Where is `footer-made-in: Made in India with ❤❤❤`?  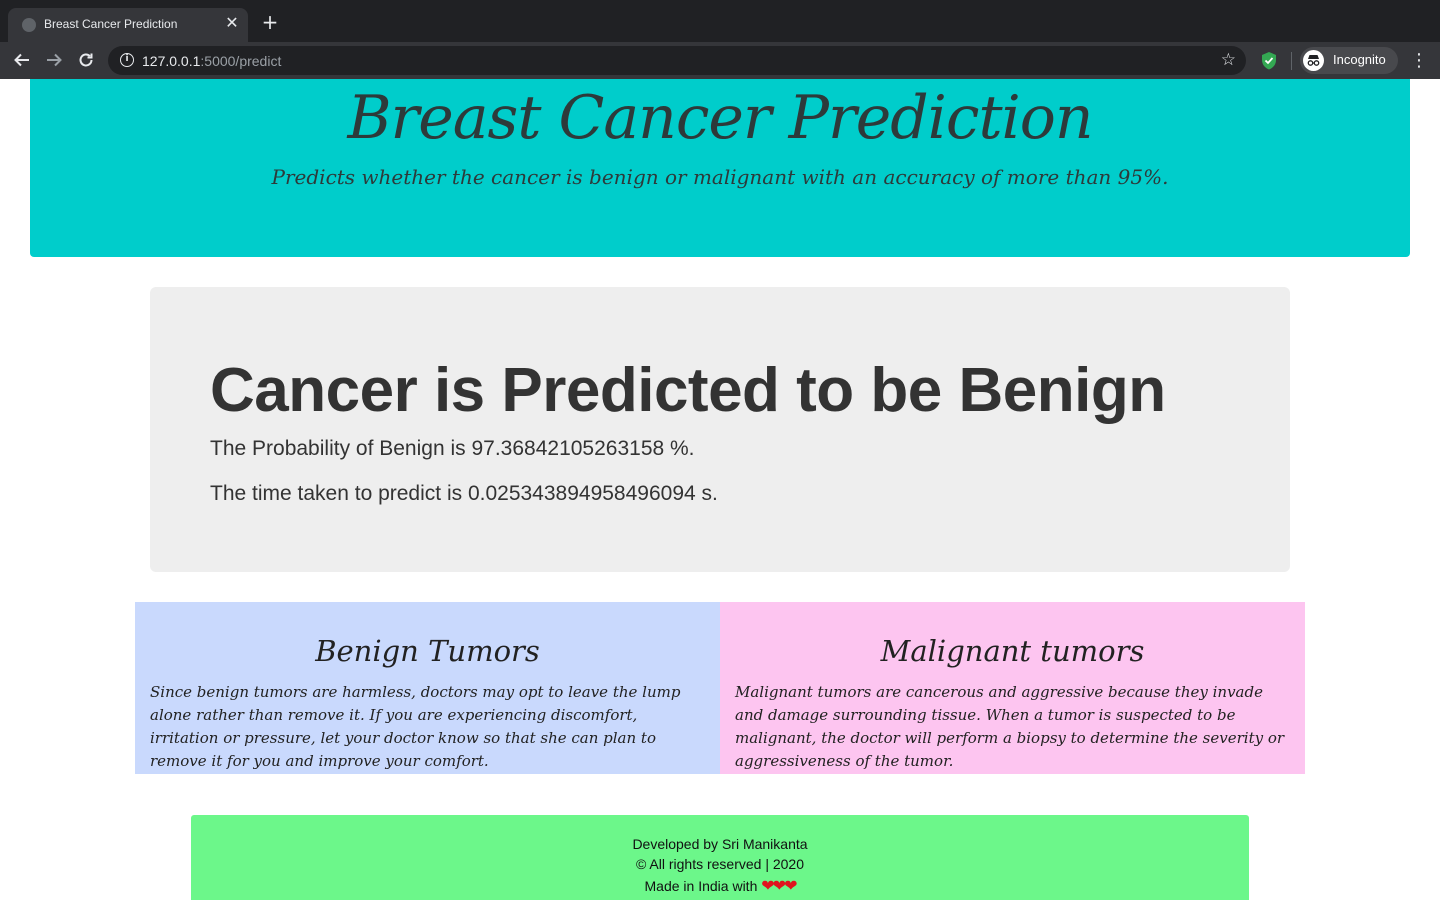
footer-made-in: Made in India with ❤❤❤ is located at coordinates (720, 885).